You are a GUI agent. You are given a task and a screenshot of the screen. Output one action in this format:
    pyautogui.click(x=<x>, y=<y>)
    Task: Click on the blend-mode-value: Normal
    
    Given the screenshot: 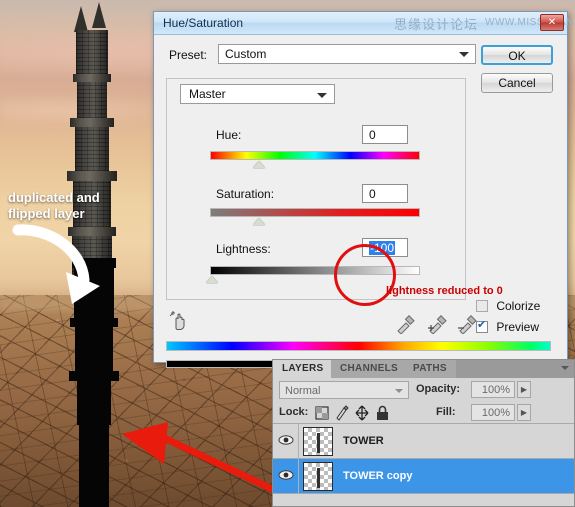 What is the action you would take?
    pyautogui.click(x=303, y=391)
    